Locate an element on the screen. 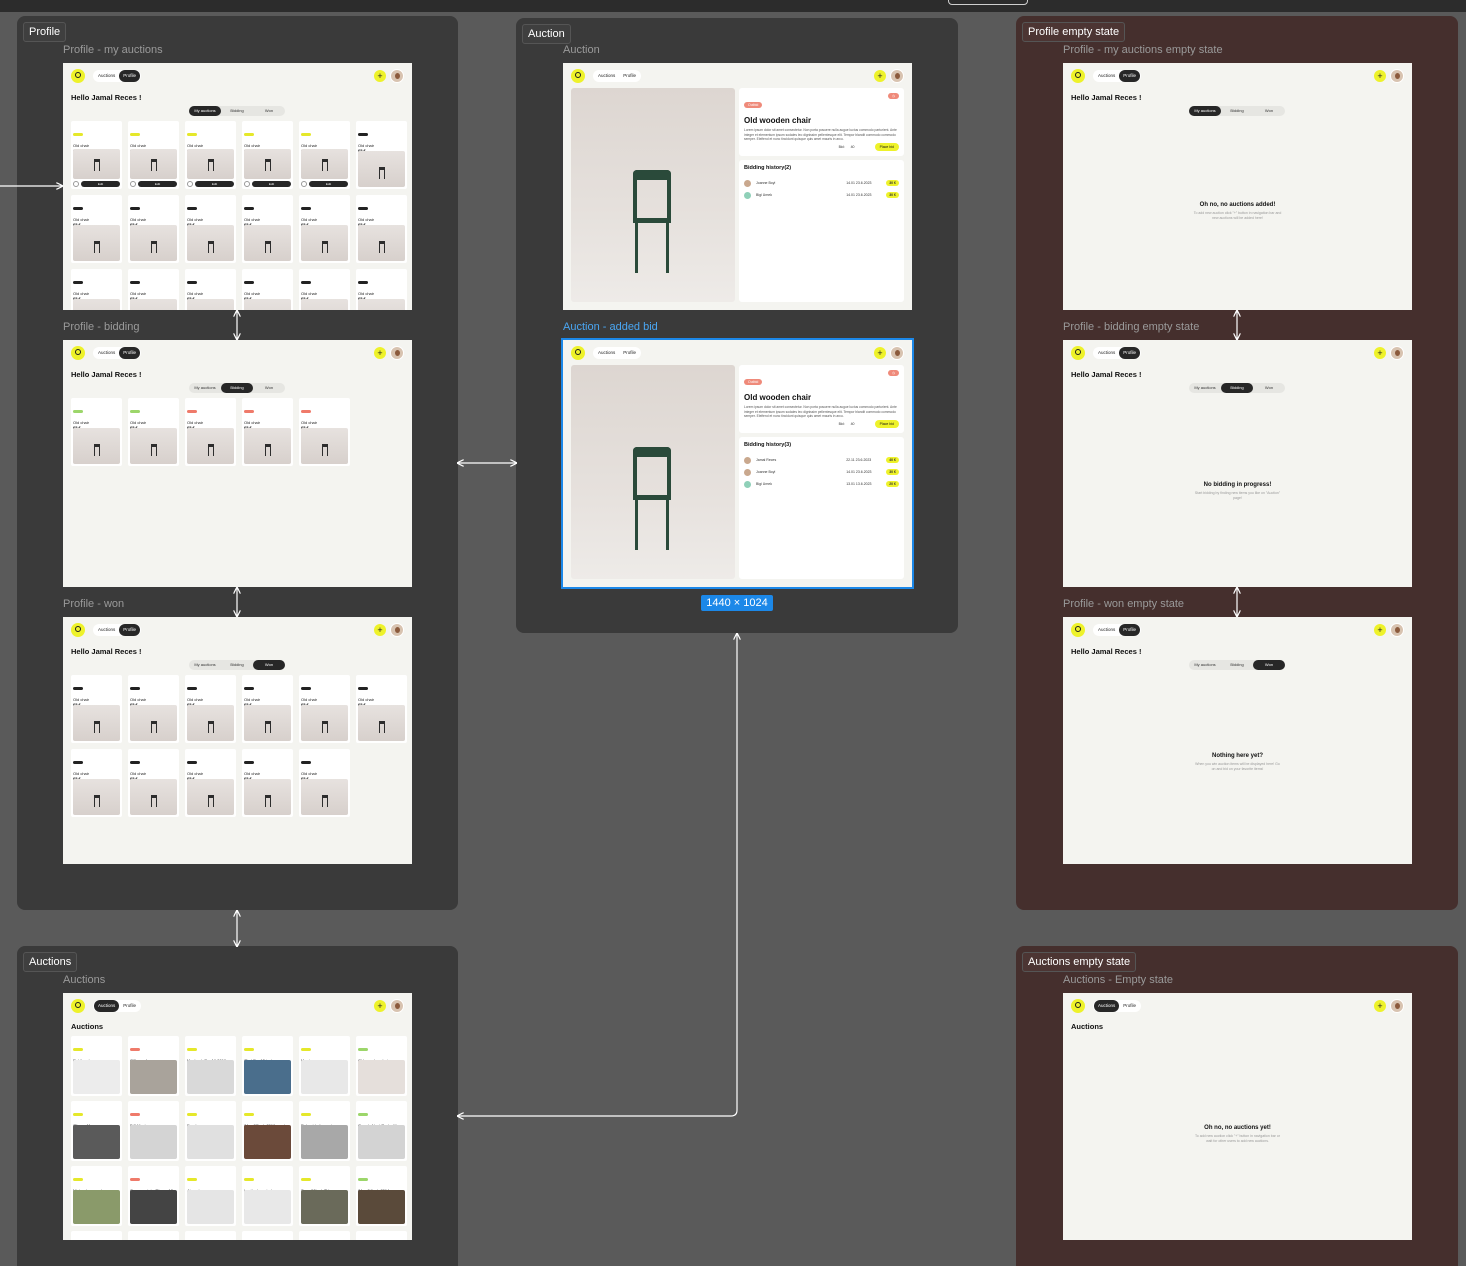  section-label-auction: Auction is located at coordinates (546, 34).